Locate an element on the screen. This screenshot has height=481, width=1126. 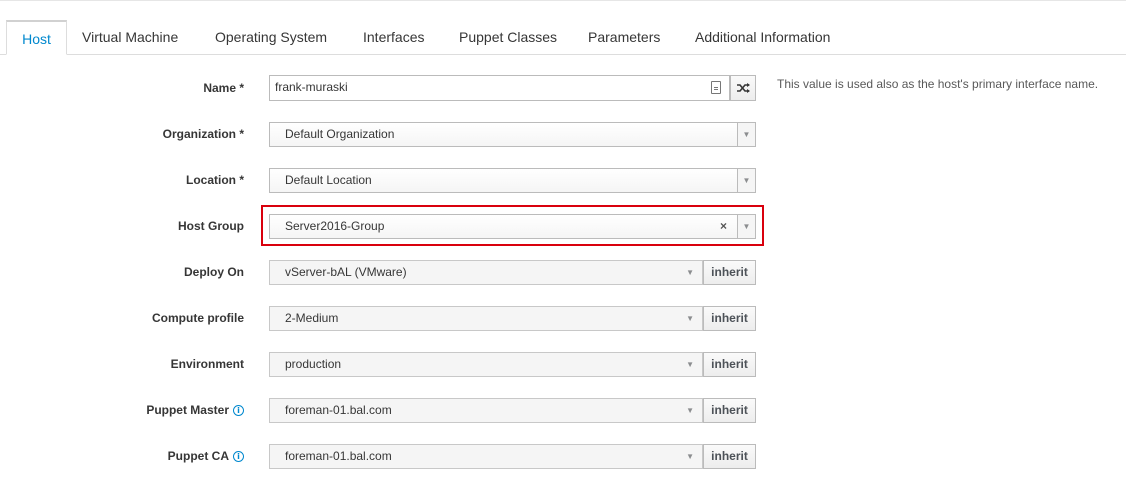
shuffle-icon is located at coordinates (743, 88).